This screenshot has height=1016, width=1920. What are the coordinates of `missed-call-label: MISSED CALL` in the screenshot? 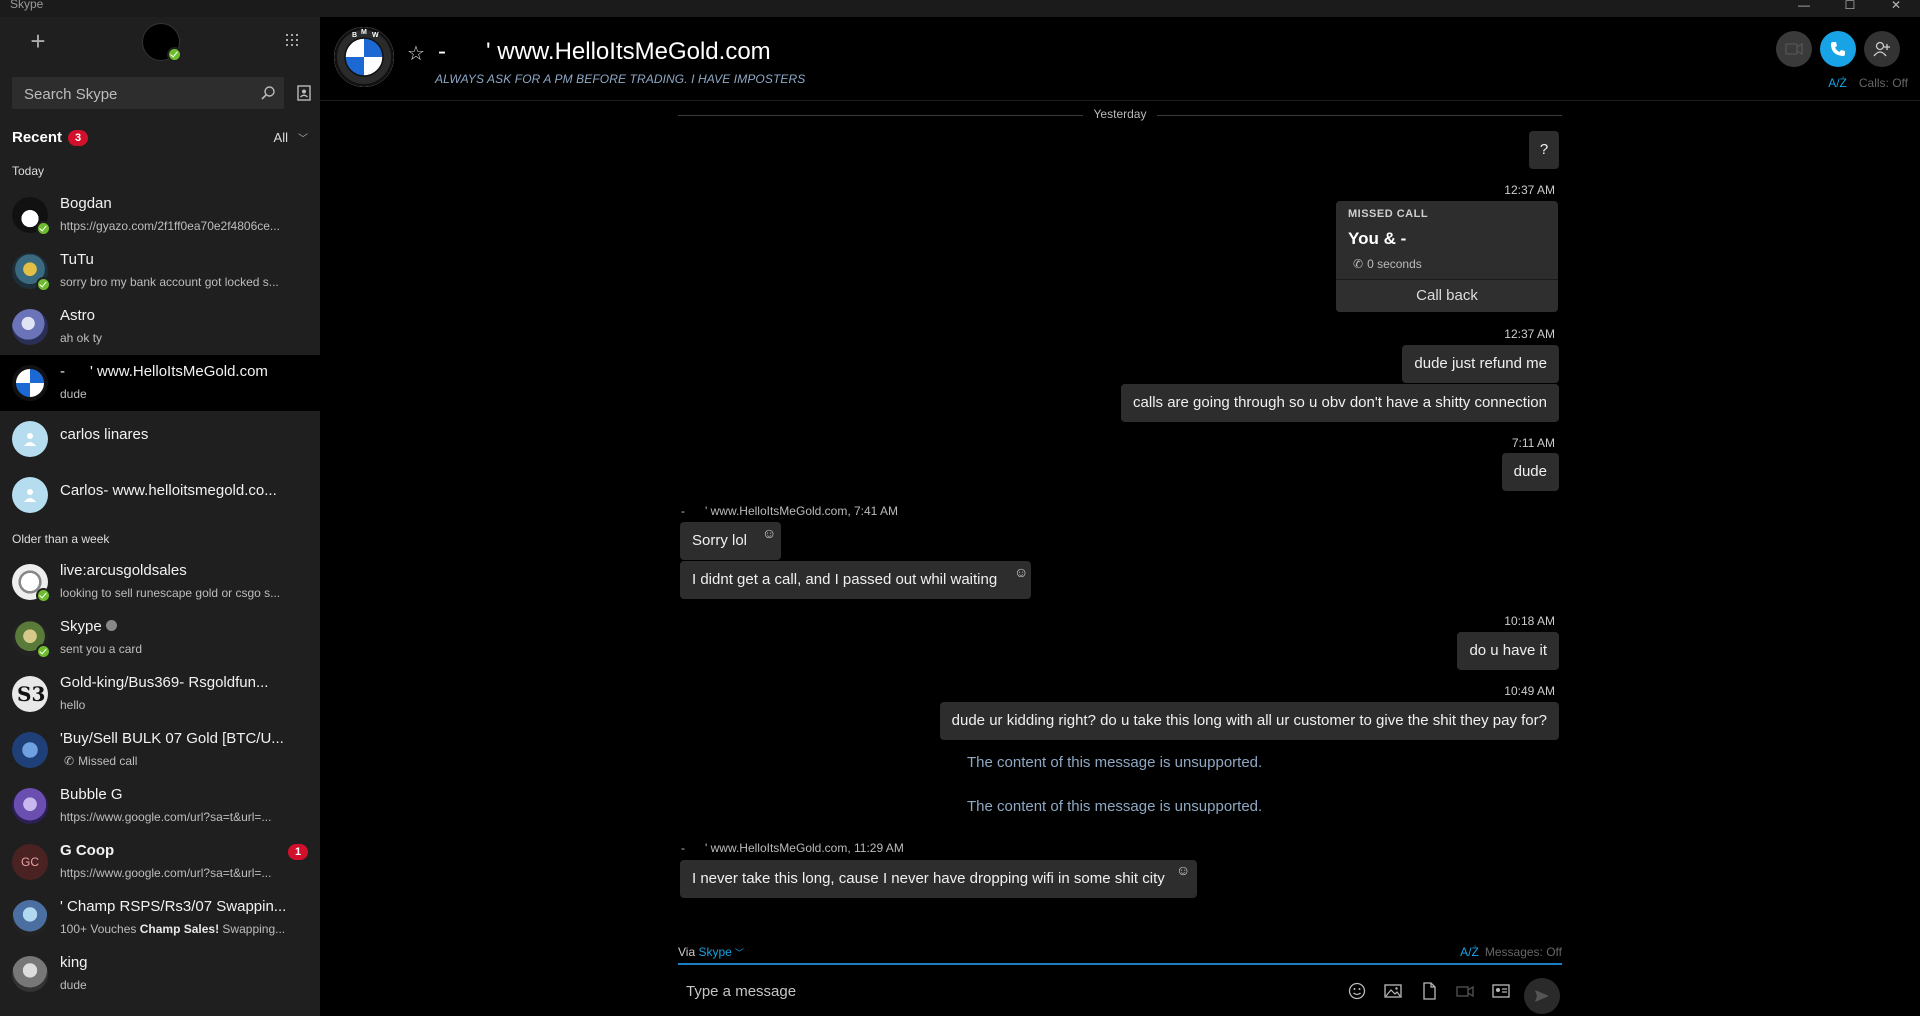 It's located at (1388, 214).